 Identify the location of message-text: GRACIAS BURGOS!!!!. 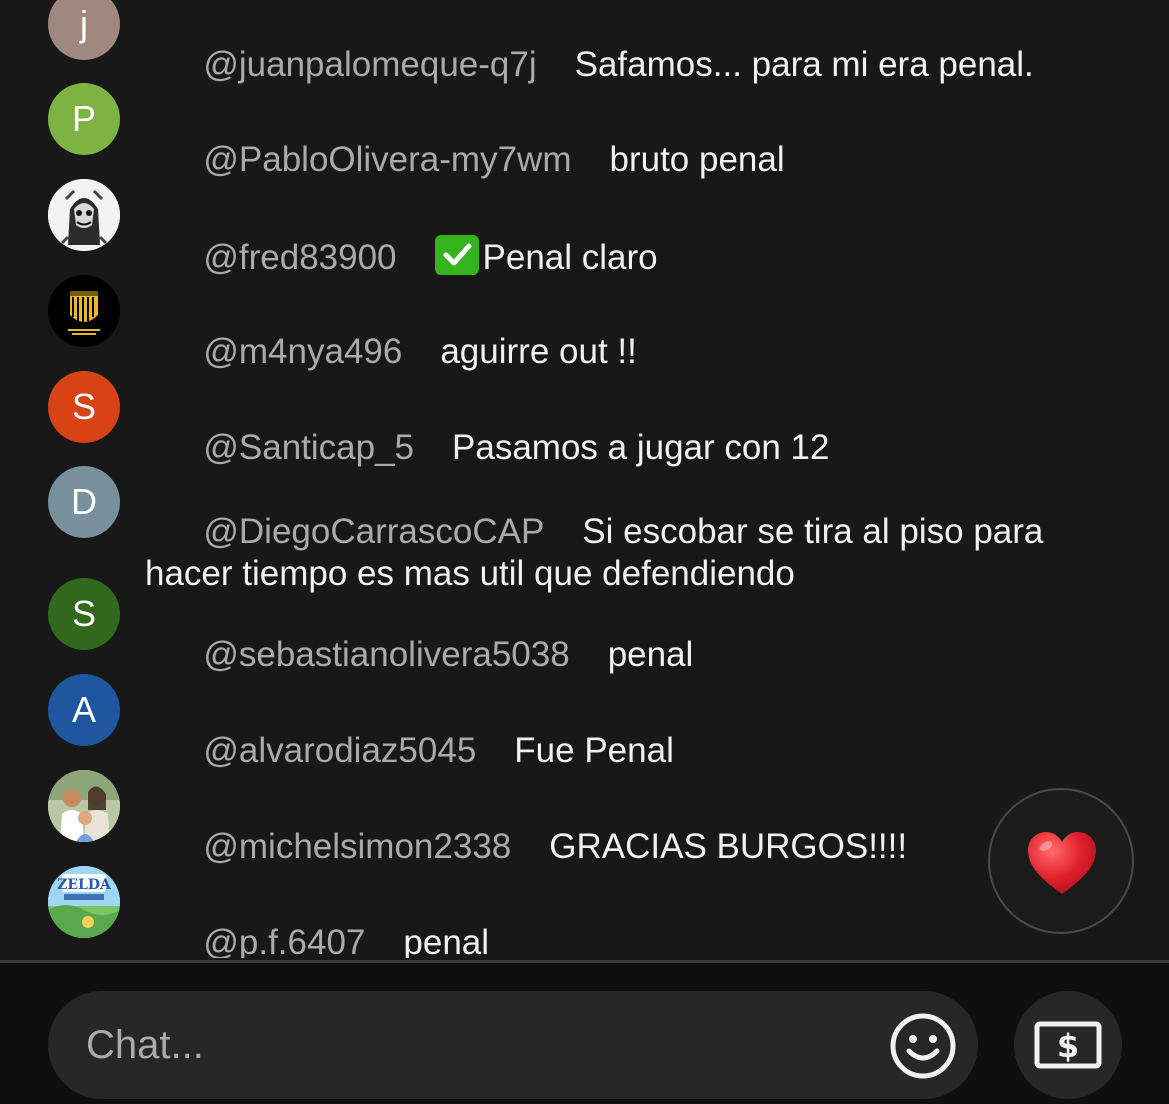
(728, 846).